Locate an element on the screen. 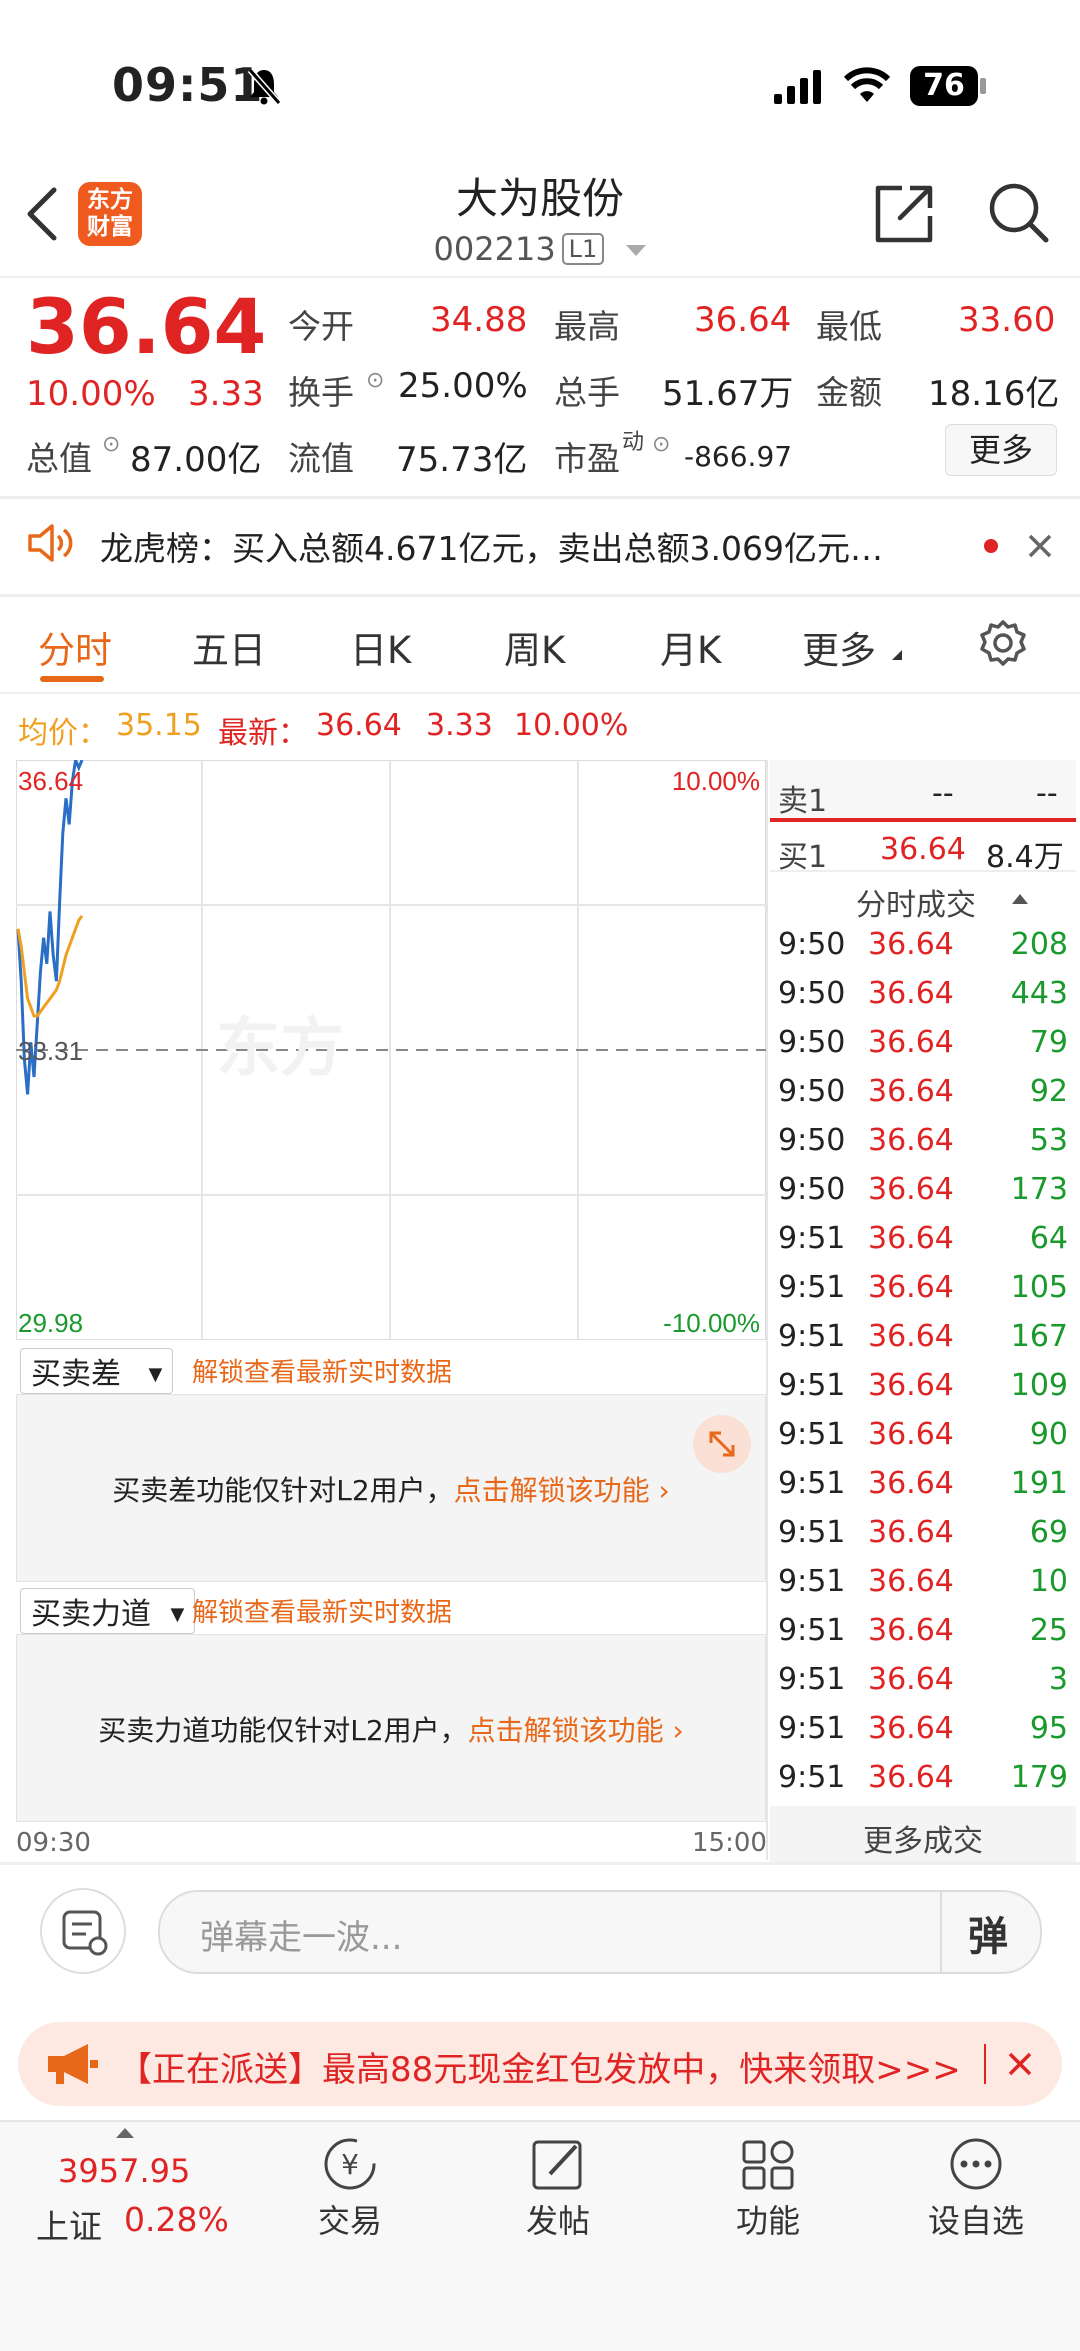 The width and height of the screenshot is (1080, 2351). pct-top-label: 10.00% is located at coordinates (716, 781).